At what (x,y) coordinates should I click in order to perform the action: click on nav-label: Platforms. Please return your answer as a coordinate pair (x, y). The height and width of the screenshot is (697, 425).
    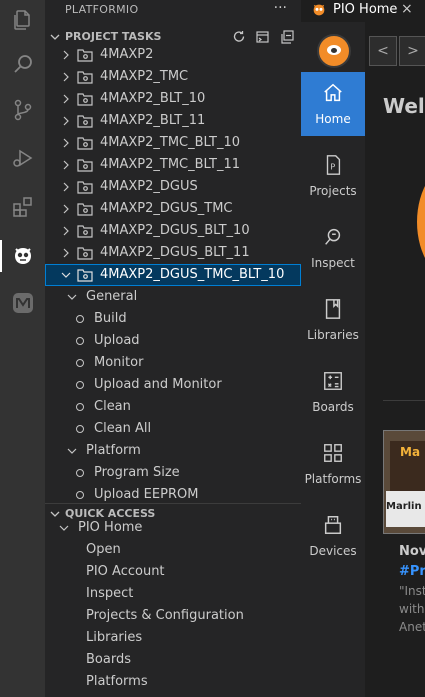
    Looking at the image, I should click on (333, 479).